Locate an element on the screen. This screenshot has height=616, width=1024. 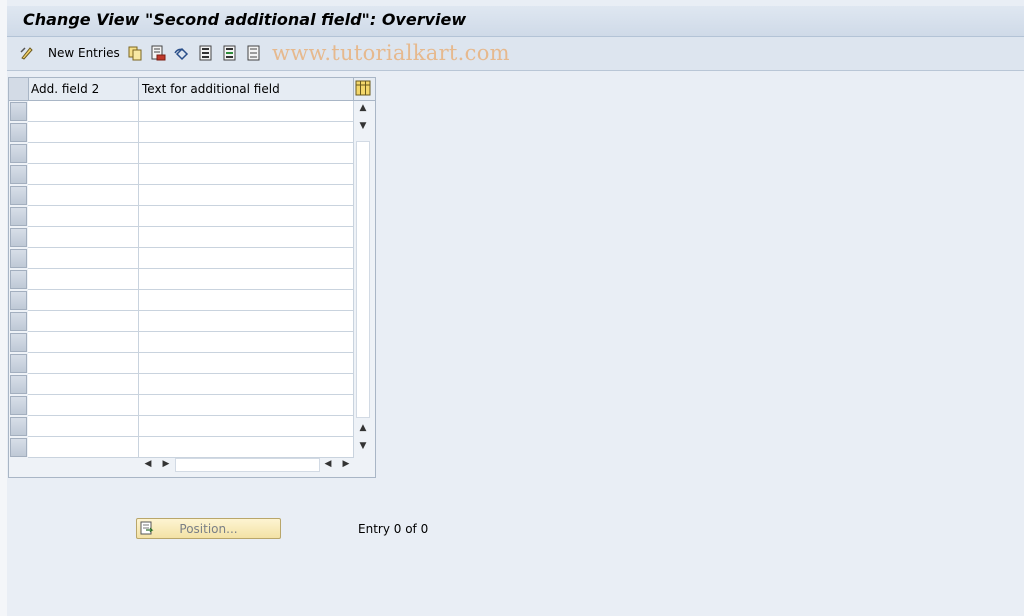
select-block-icon is located at coordinates (230, 53).